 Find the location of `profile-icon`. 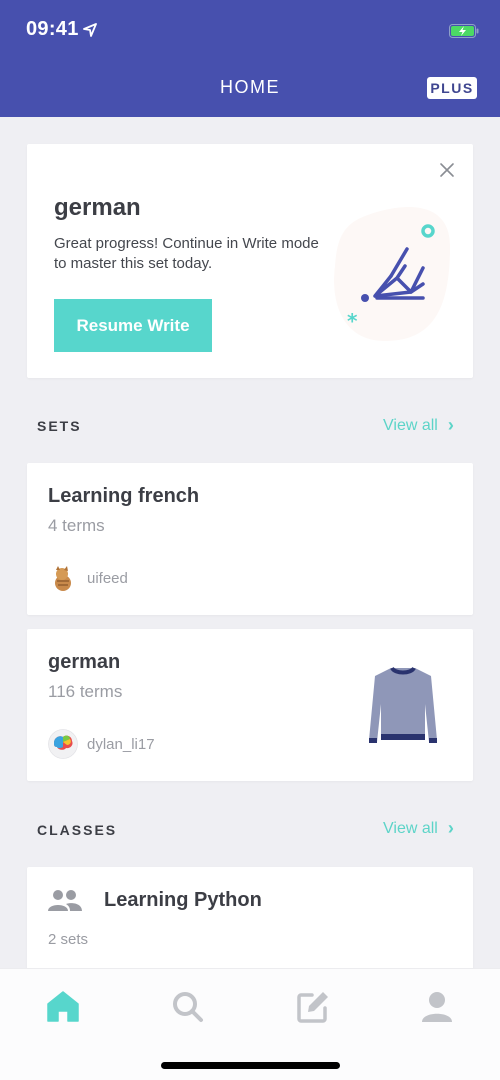

profile-icon is located at coordinates (437, 1007).